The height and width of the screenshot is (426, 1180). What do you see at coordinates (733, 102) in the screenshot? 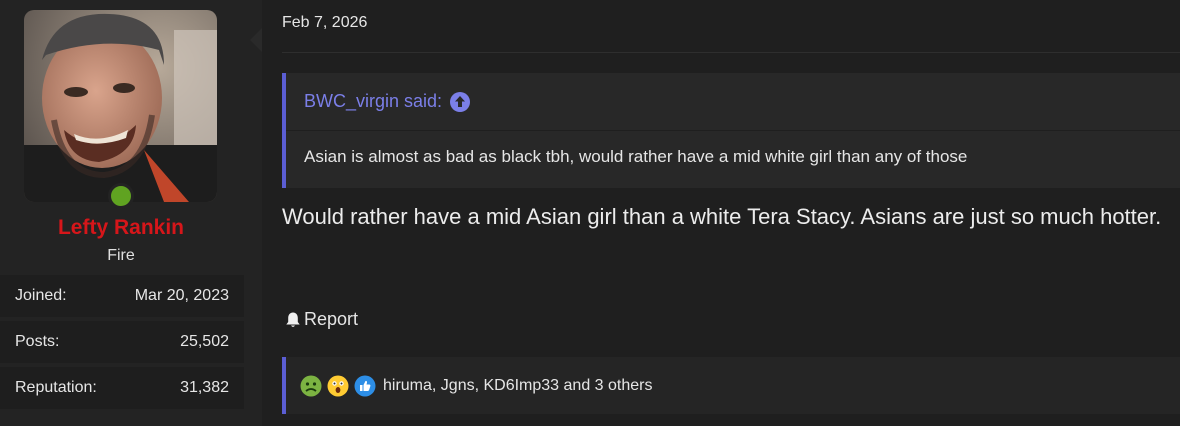
I see `quote-attribution: BWC_virgin said:` at bounding box center [733, 102].